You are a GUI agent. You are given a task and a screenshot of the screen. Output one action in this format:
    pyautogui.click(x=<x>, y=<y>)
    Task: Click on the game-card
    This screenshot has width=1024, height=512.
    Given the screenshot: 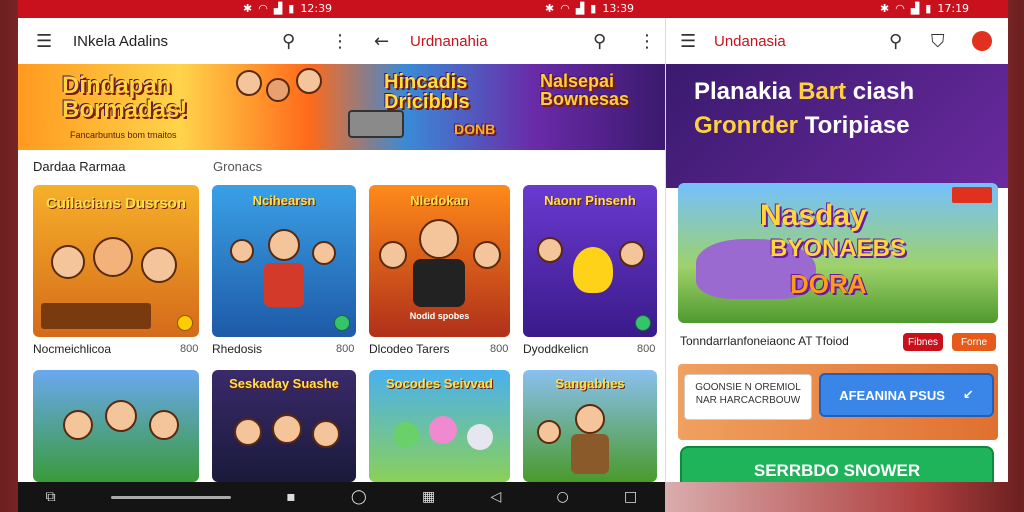 What is the action you would take?
    pyautogui.click(x=116, y=426)
    